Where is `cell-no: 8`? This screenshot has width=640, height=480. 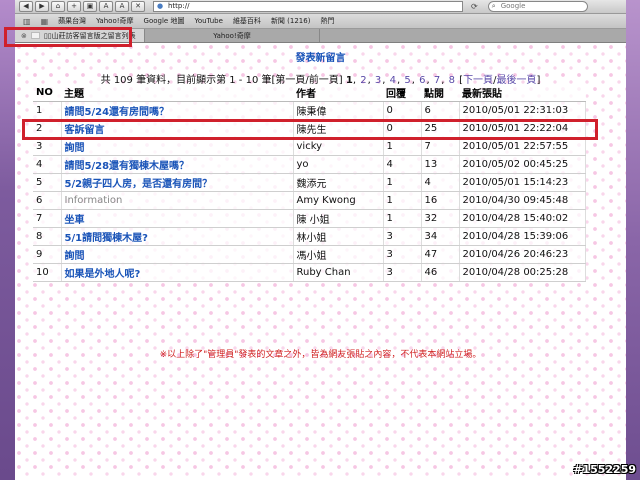 cell-no: 8 is located at coordinates (47, 236).